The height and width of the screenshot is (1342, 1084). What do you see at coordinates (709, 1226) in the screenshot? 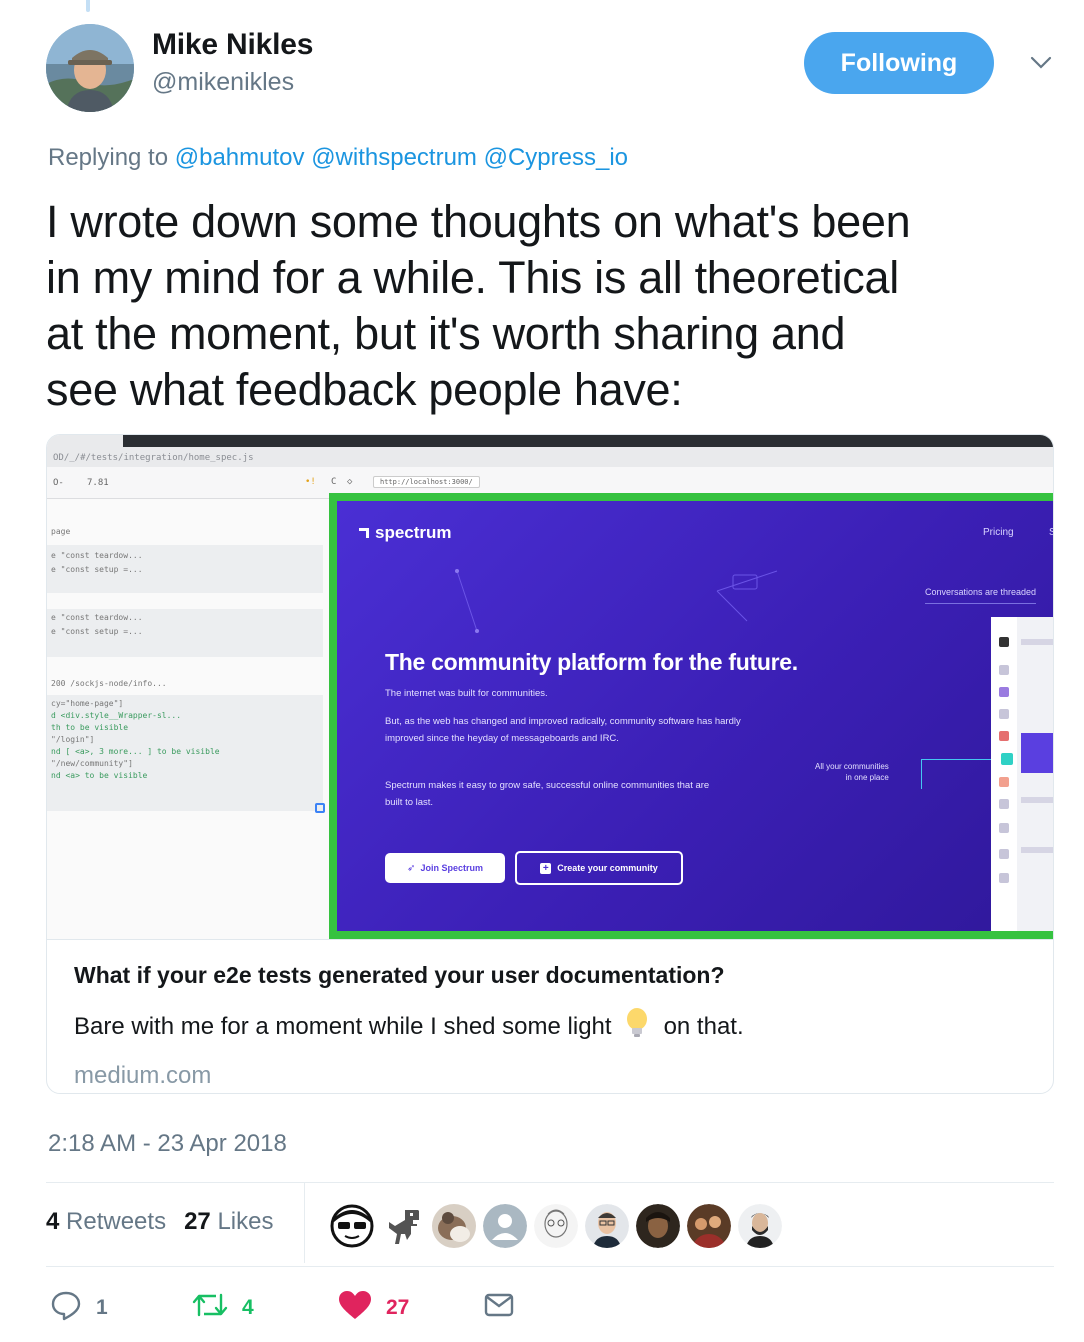
I see `group-photo-avatar` at bounding box center [709, 1226].